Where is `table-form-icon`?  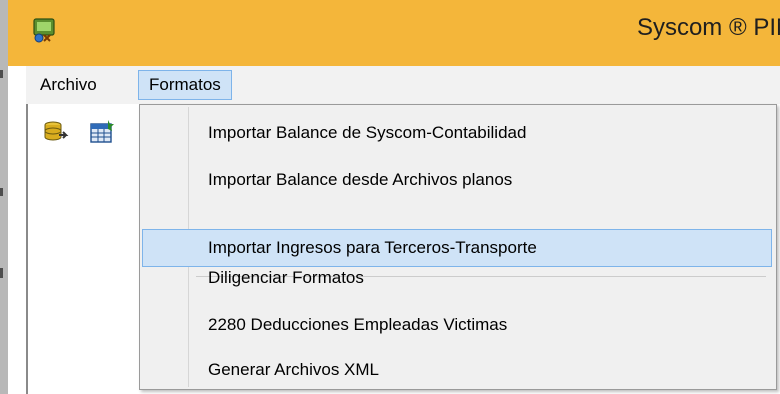 table-form-icon is located at coordinates (102, 132).